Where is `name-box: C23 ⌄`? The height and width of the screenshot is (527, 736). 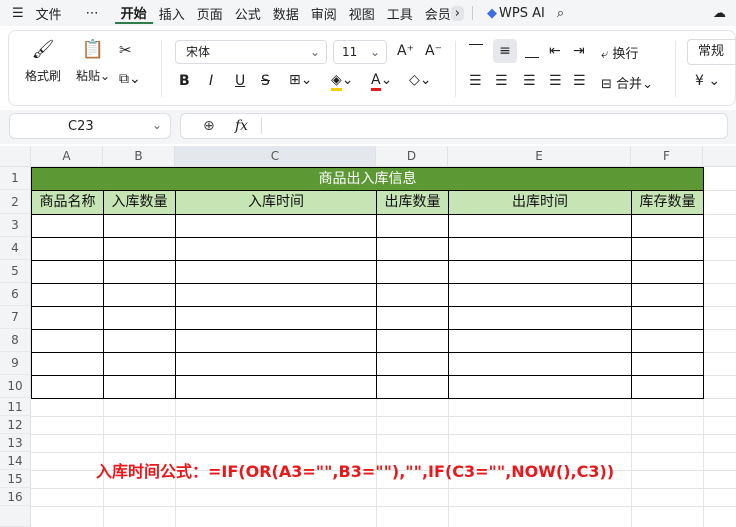 name-box: C23 ⌄ is located at coordinates (90, 126).